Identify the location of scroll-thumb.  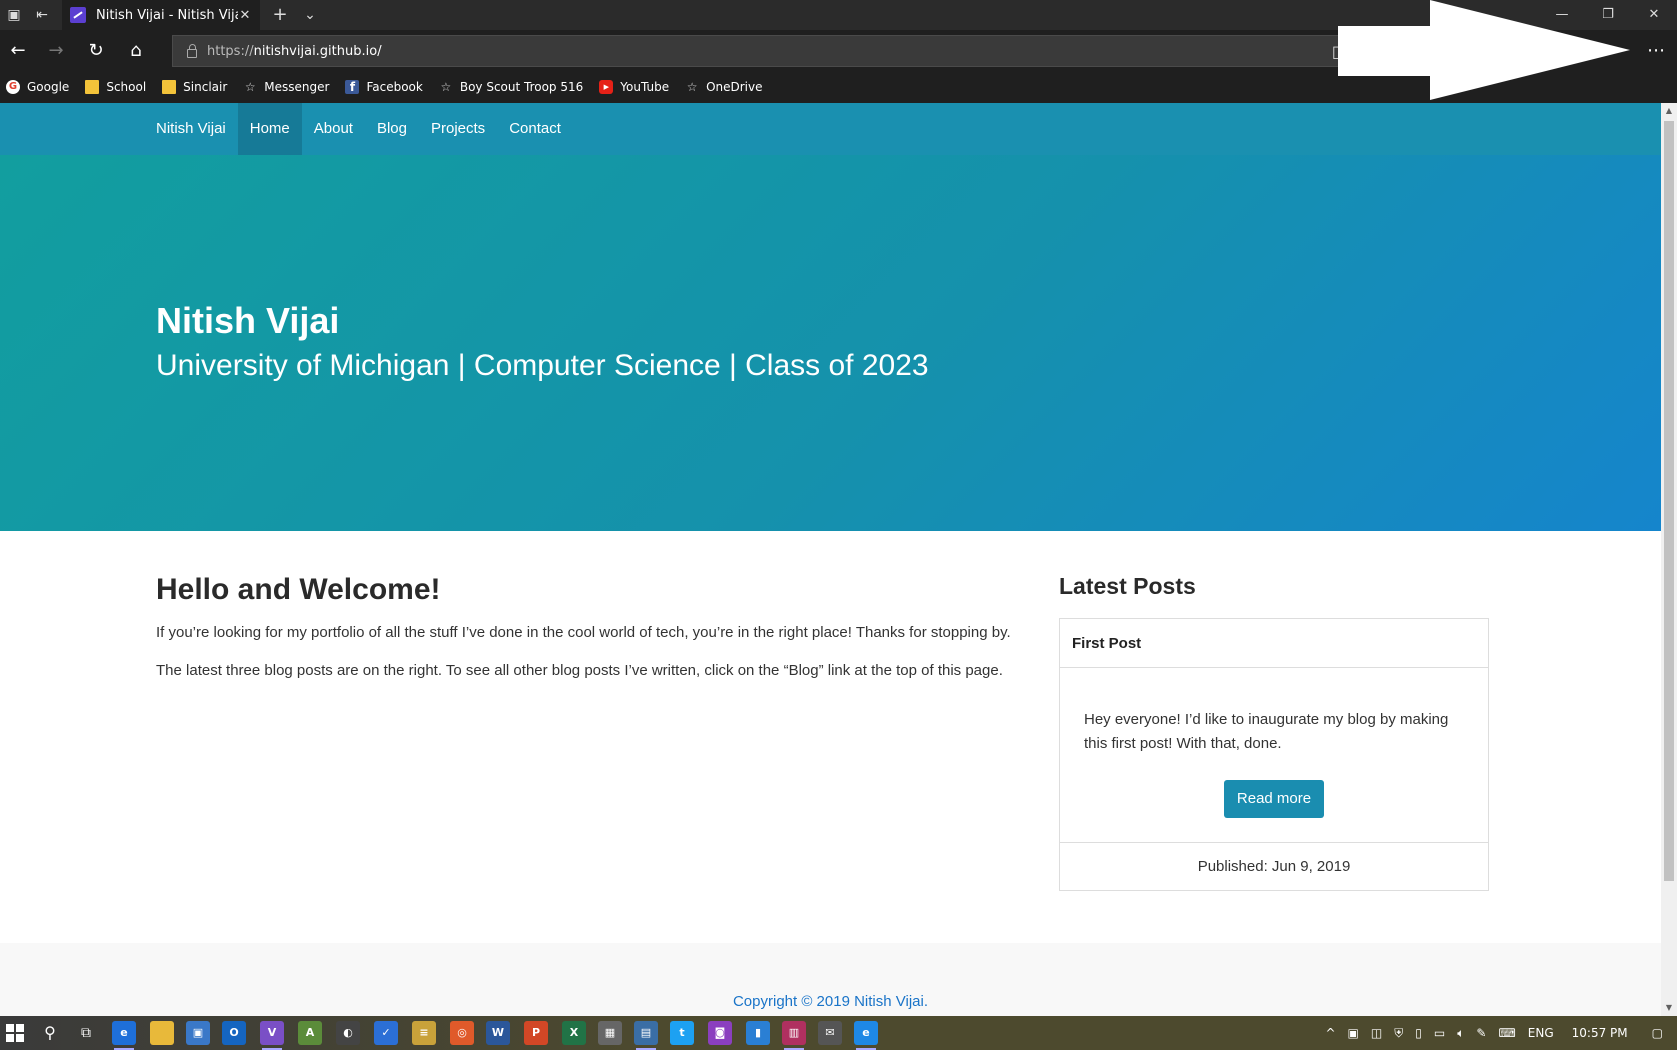
(1669, 501).